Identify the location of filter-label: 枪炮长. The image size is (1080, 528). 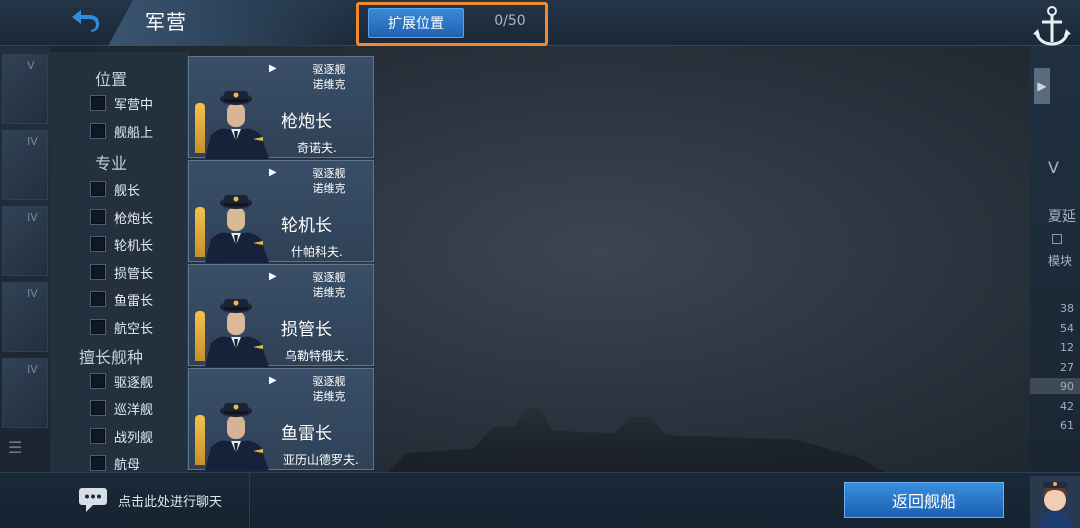
(134, 219).